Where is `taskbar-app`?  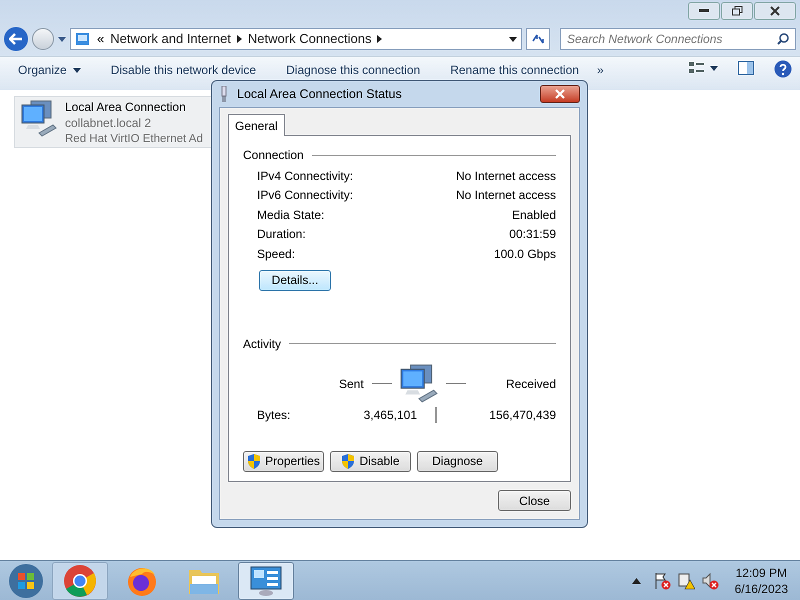 taskbar-app is located at coordinates (266, 581).